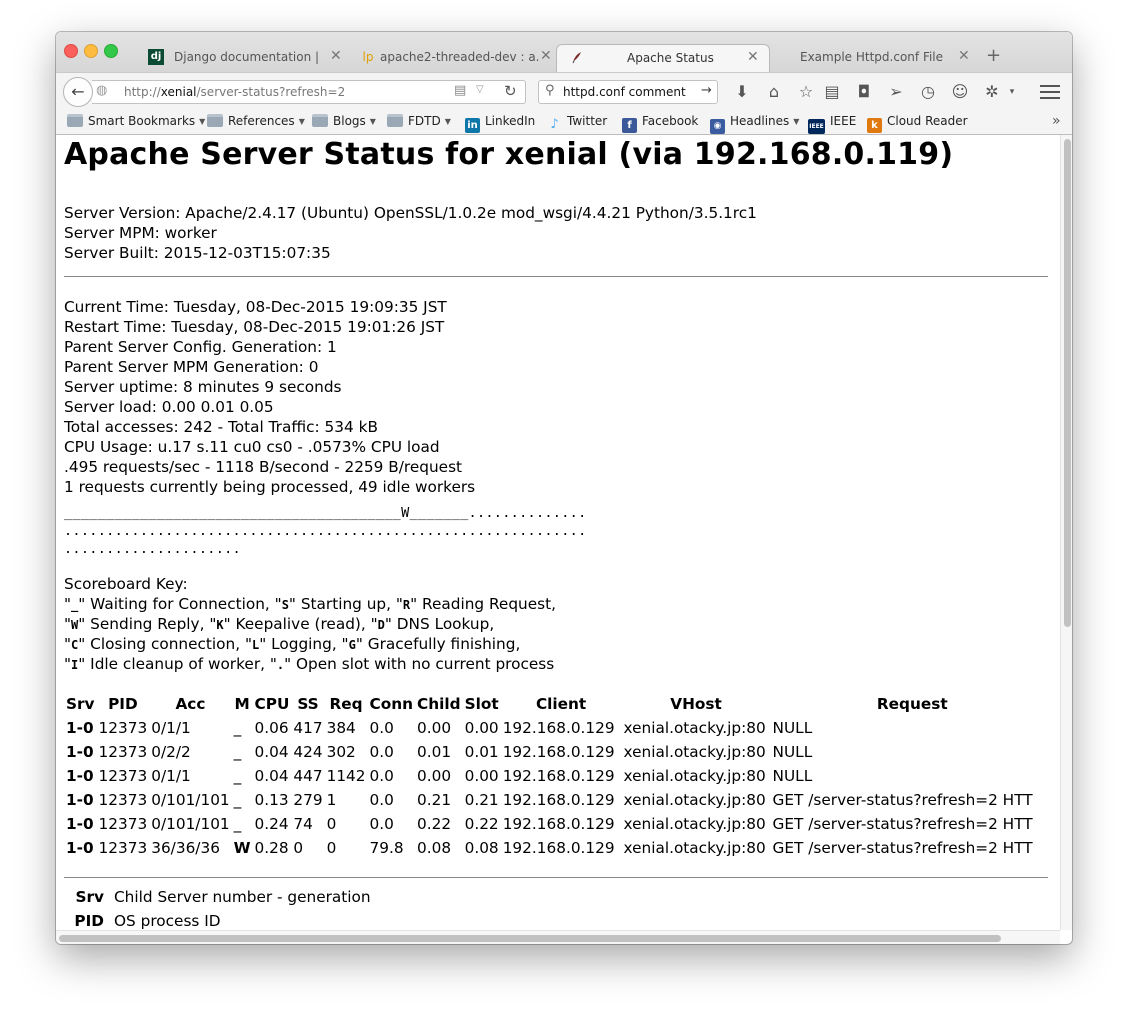 The width and height of the screenshot is (1128, 1026). Describe the element at coordinates (561, 704) in the screenshot. I see `col-client: Client` at that location.